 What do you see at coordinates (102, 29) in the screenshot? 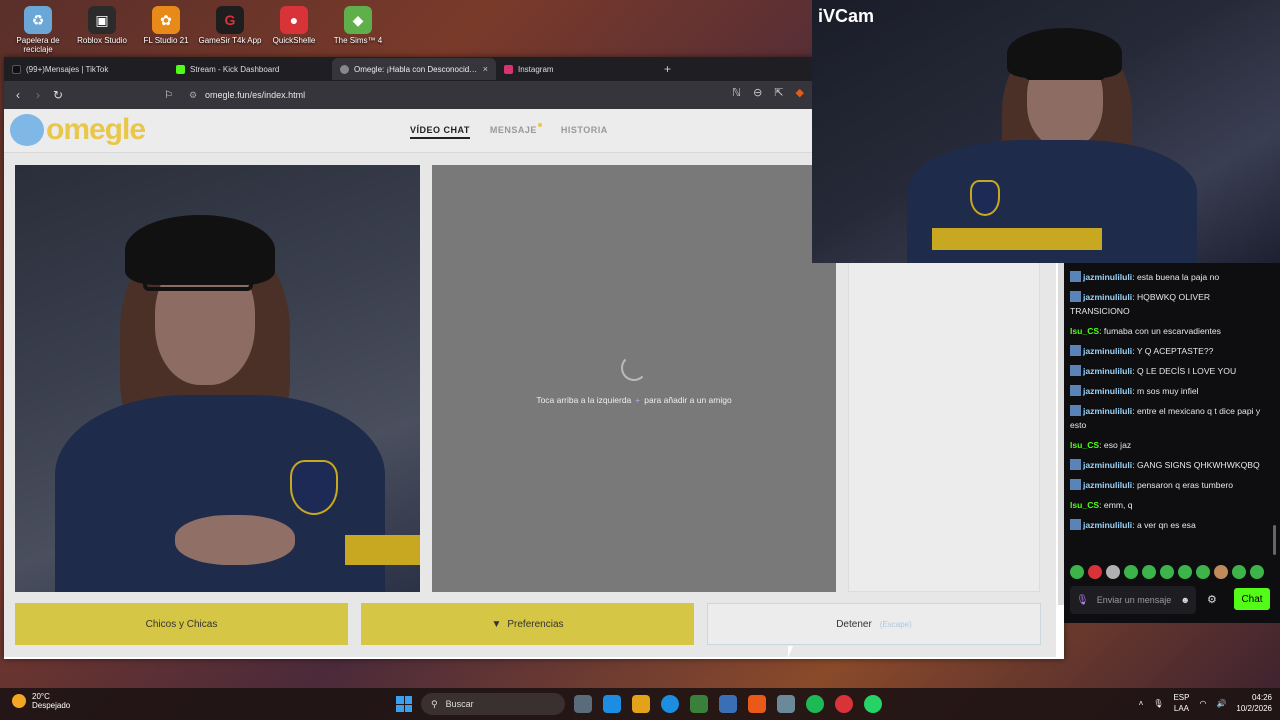
I see `desktop-icon-roblox-studio: ▣ Roblox Studio` at bounding box center [102, 29].